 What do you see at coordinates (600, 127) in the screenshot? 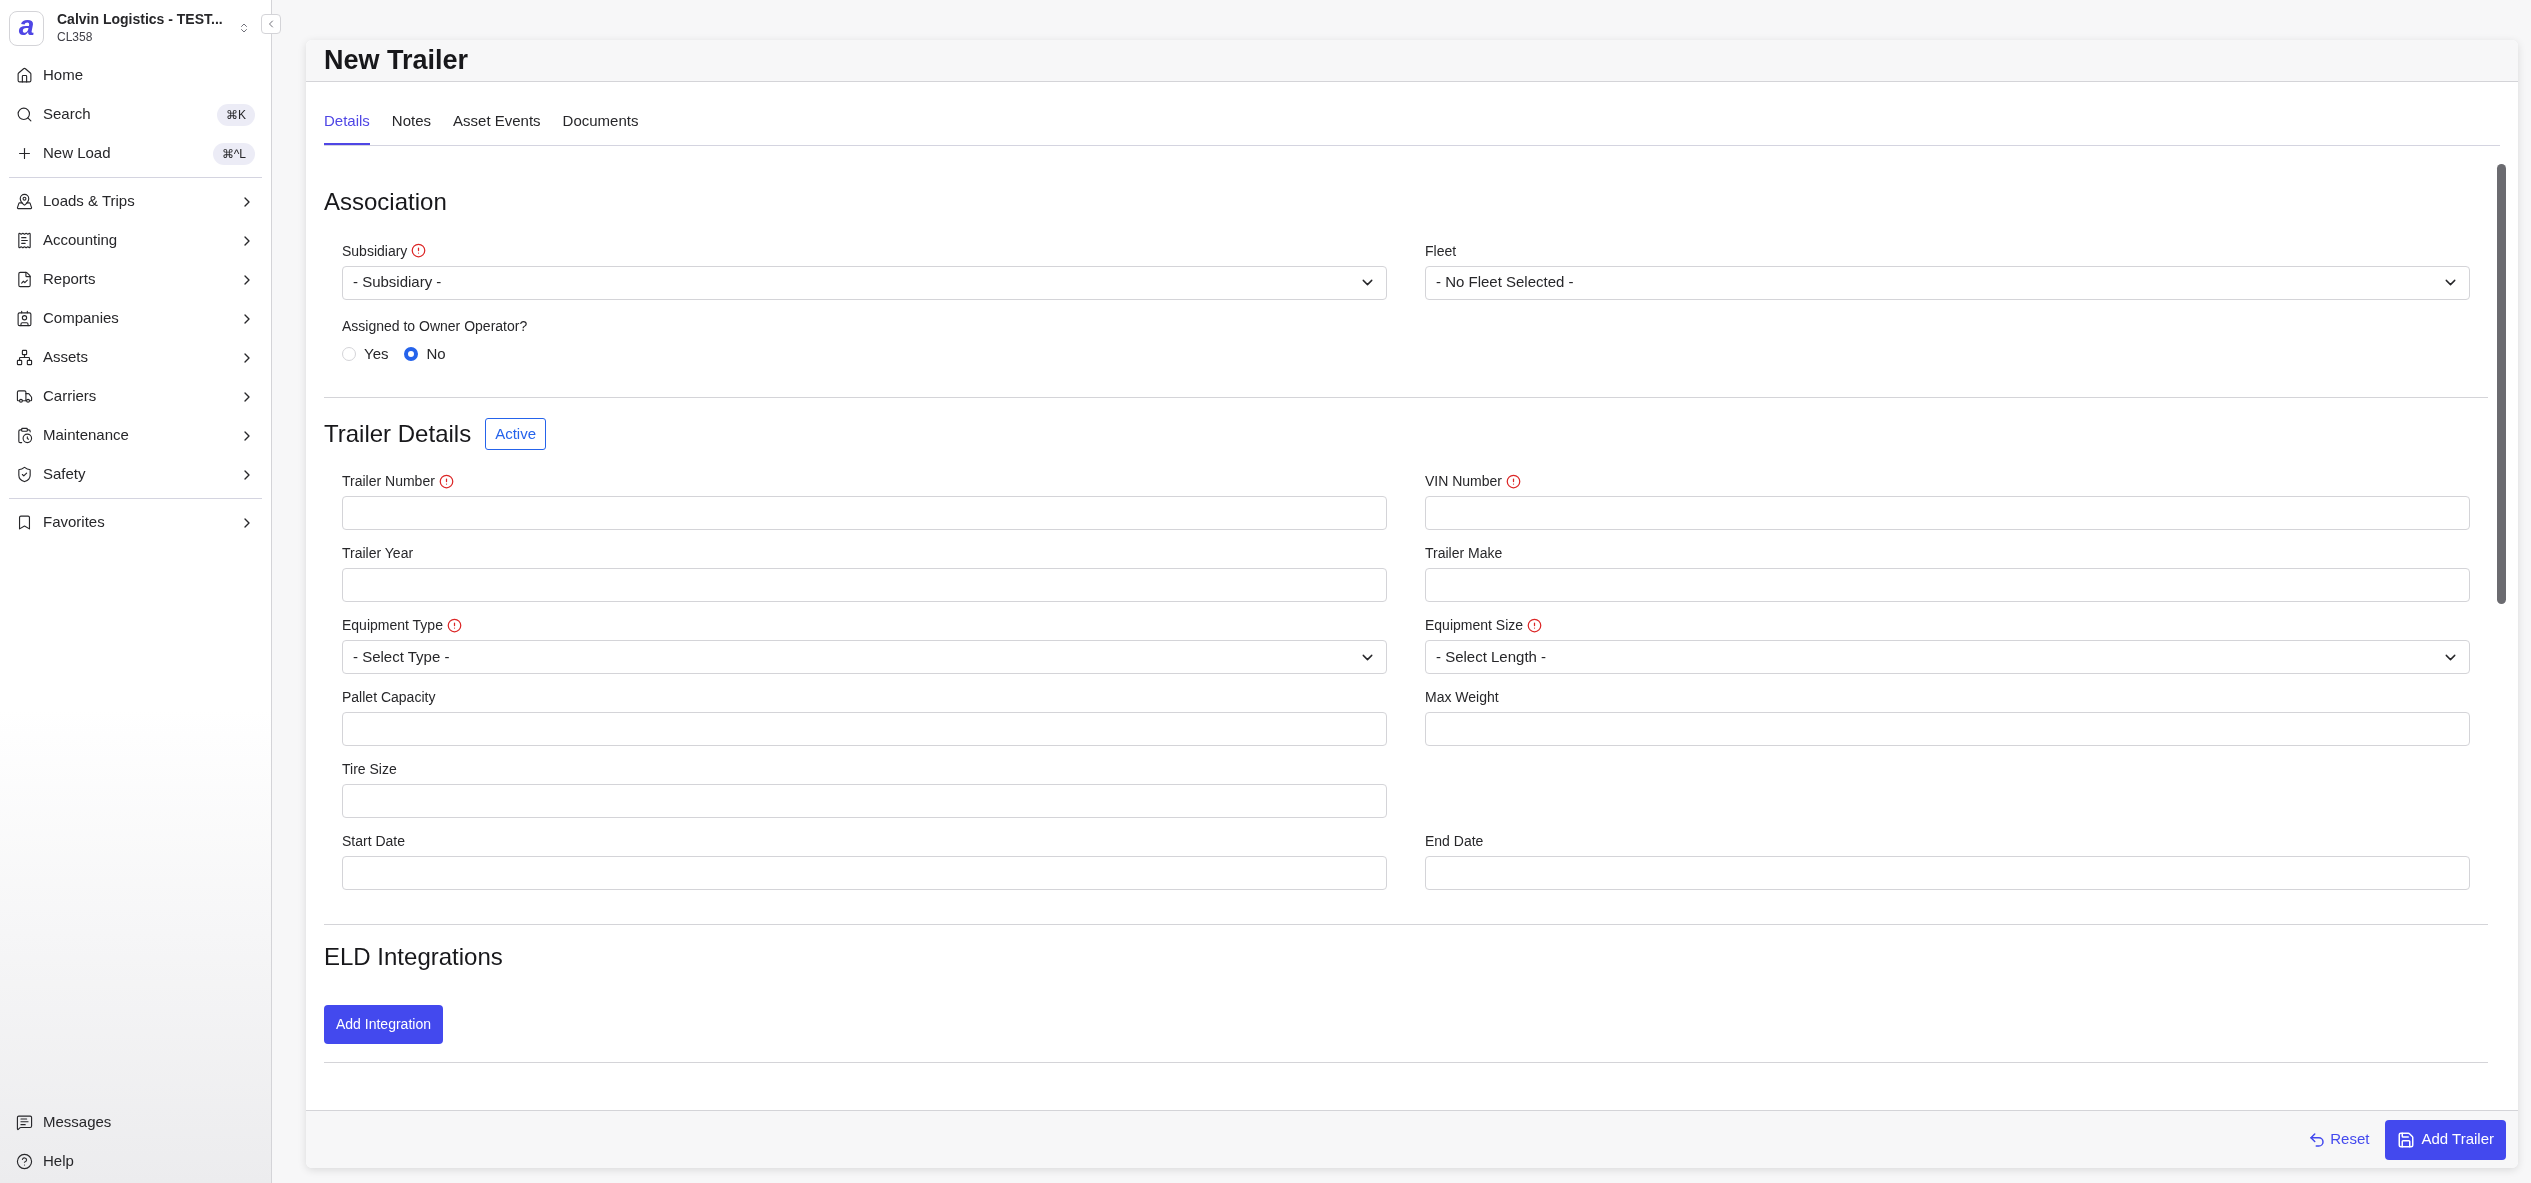
I see `tab: Documents` at bounding box center [600, 127].